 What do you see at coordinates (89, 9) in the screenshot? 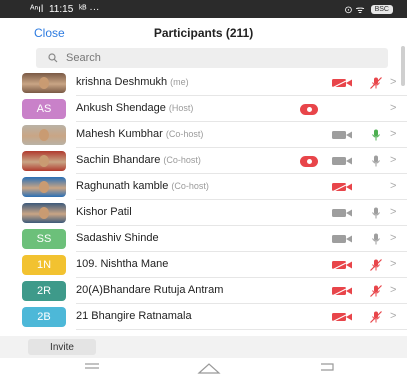
I see `status-extras: ᵏᴮ ···` at bounding box center [89, 9].